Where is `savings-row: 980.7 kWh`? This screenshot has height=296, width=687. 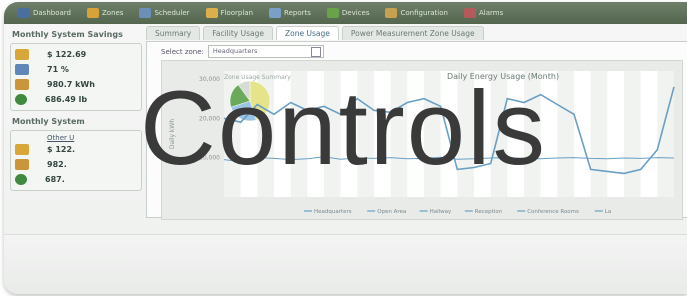
savings-row: 980.7 kWh is located at coordinates (76, 84).